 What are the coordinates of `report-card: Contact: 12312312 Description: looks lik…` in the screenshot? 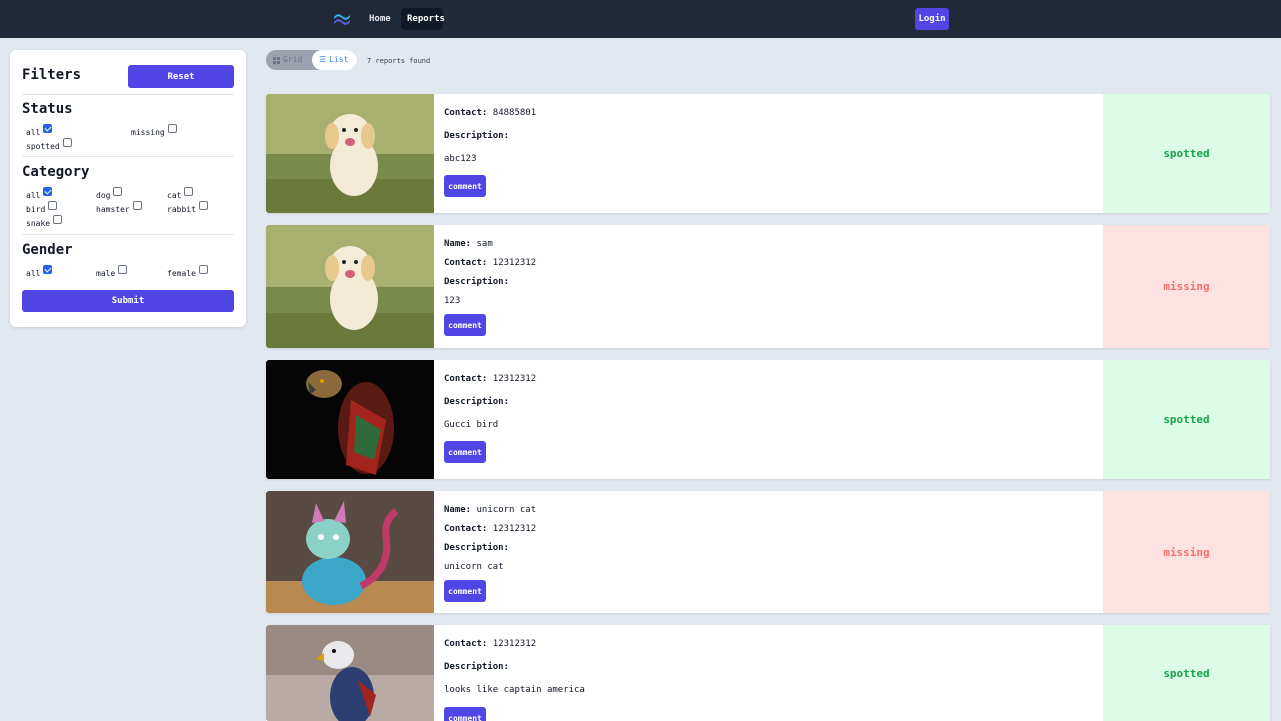 It's located at (768, 673).